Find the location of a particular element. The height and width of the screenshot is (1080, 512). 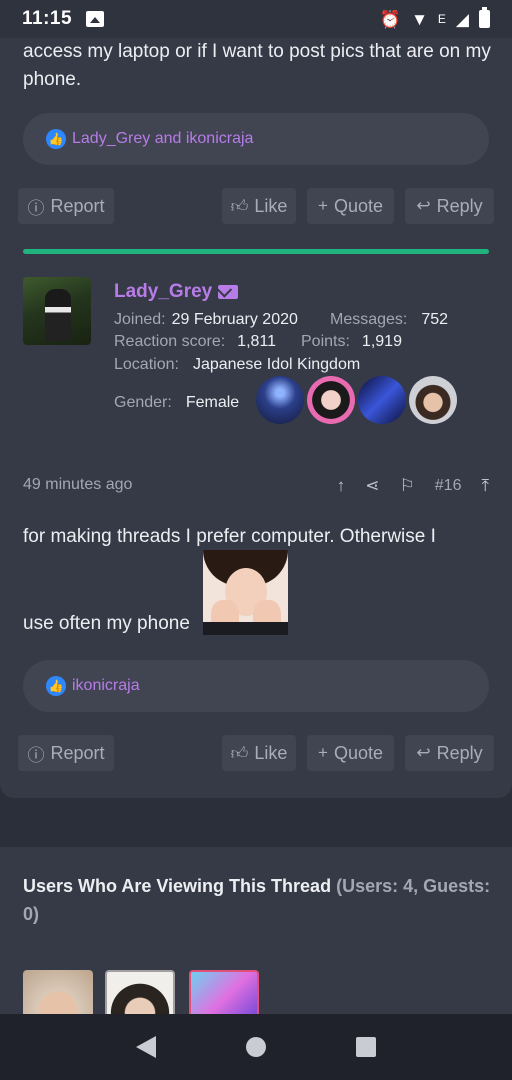

viewing-title-text: Users Who Are Viewing This Thread is located at coordinates (177, 886).